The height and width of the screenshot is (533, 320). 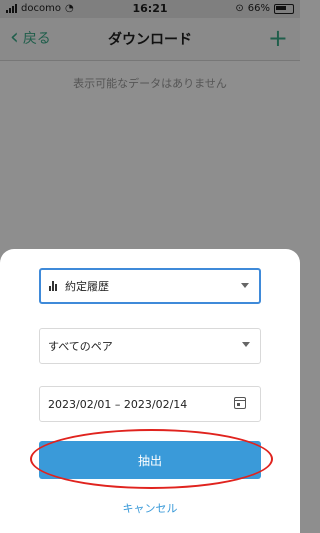 What do you see at coordinates (80, 346) in the screenshot?
I see `pair-select-value: すべてのペア` at bounding box center [80, 346].